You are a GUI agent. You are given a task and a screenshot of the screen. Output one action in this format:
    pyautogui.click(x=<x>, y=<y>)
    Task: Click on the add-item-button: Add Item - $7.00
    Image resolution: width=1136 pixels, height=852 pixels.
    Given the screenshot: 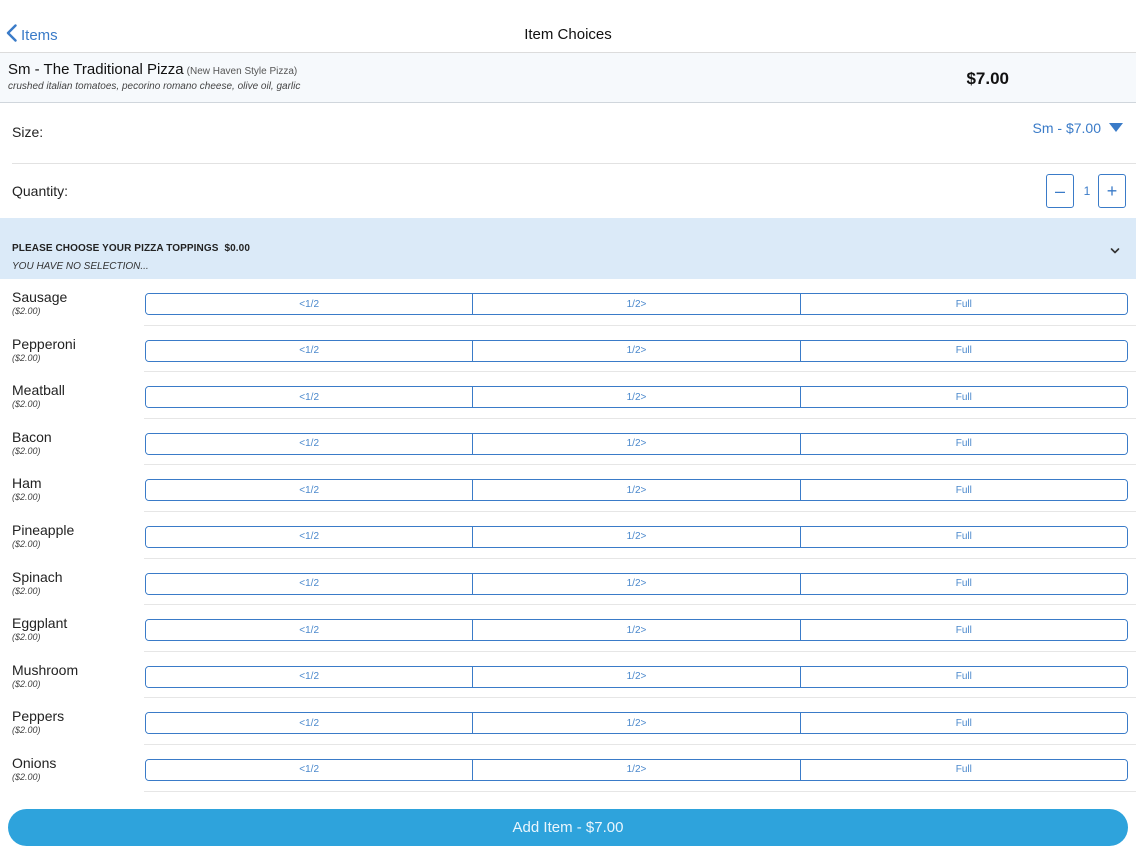 What is the action you would take?
    pyautogui.click(x=568, y=827)
    